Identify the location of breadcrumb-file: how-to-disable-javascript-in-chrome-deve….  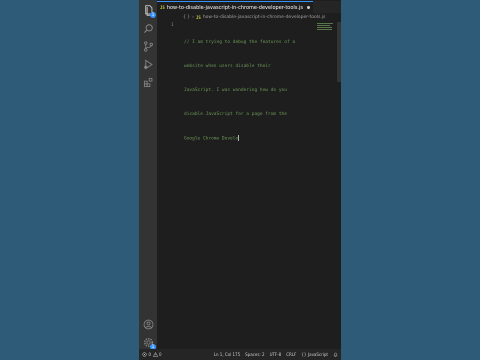
(264, 17).